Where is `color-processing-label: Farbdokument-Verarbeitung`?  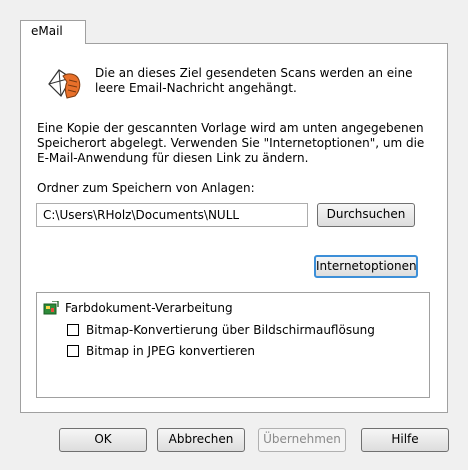 color-processing-label: Farbdokument-Verarbeitung is located at coordinates (149, 308).